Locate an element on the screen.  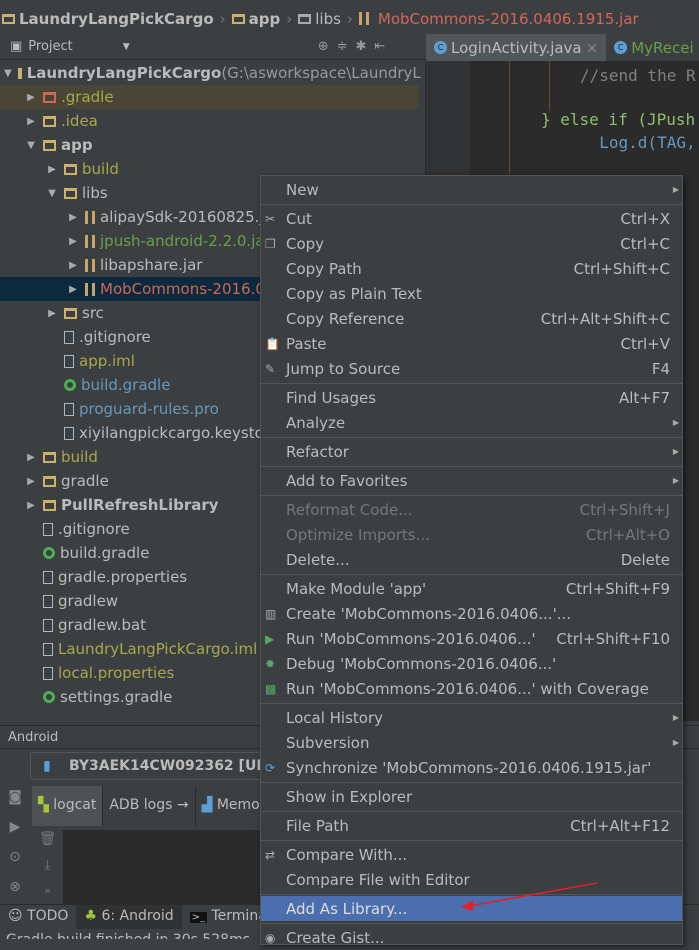
screenshot-icon: ◙ is located at coordinates (15, 797).